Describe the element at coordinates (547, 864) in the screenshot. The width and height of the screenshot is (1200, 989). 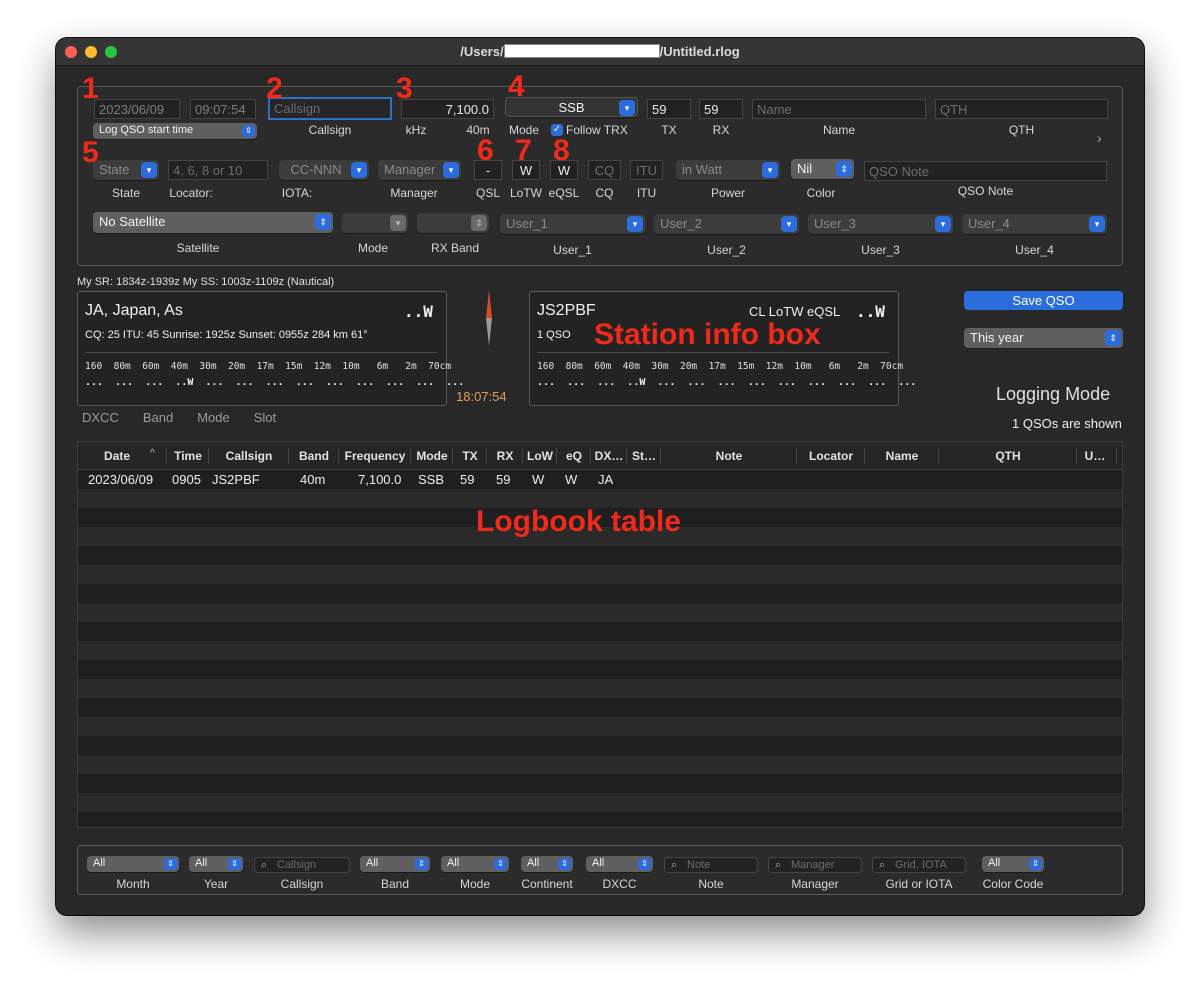
I see `continent-filter-popup: All ⇕` at that location.